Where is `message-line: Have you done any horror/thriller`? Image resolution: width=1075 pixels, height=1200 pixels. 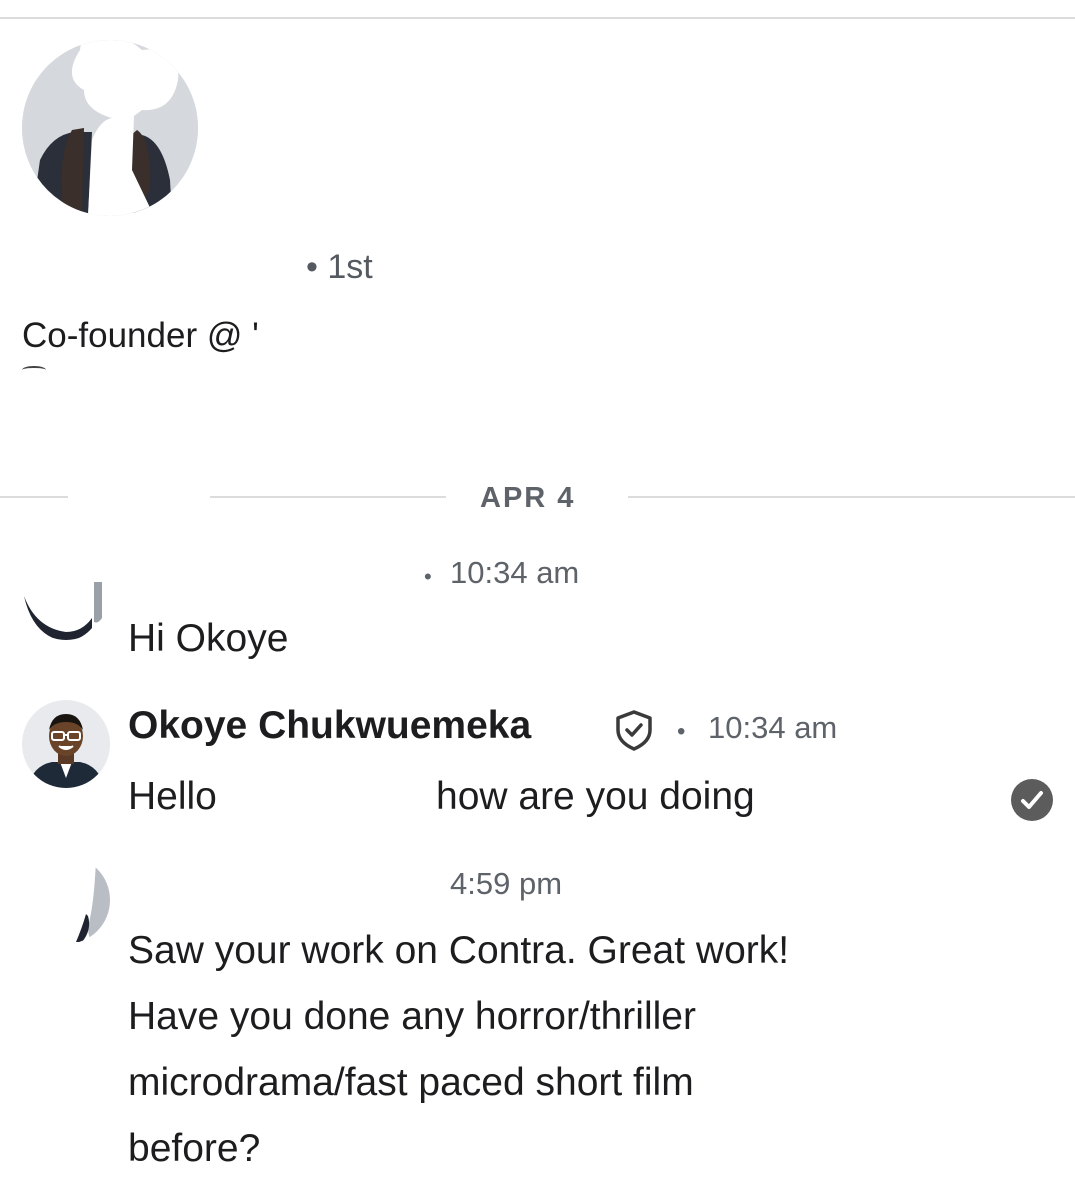
message-line: Have you done any horror/thriller is located at coordinates (412, 1016).